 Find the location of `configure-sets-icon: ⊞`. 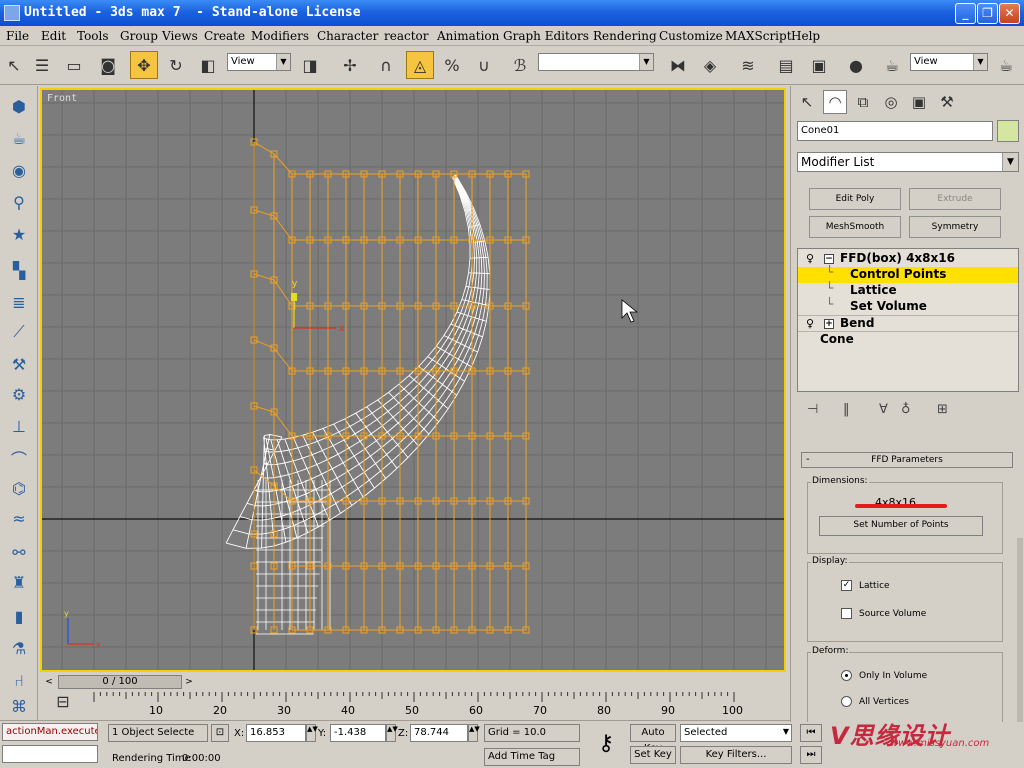

configure-sets-icon: ⊞ is located at coordinates (942, 409).